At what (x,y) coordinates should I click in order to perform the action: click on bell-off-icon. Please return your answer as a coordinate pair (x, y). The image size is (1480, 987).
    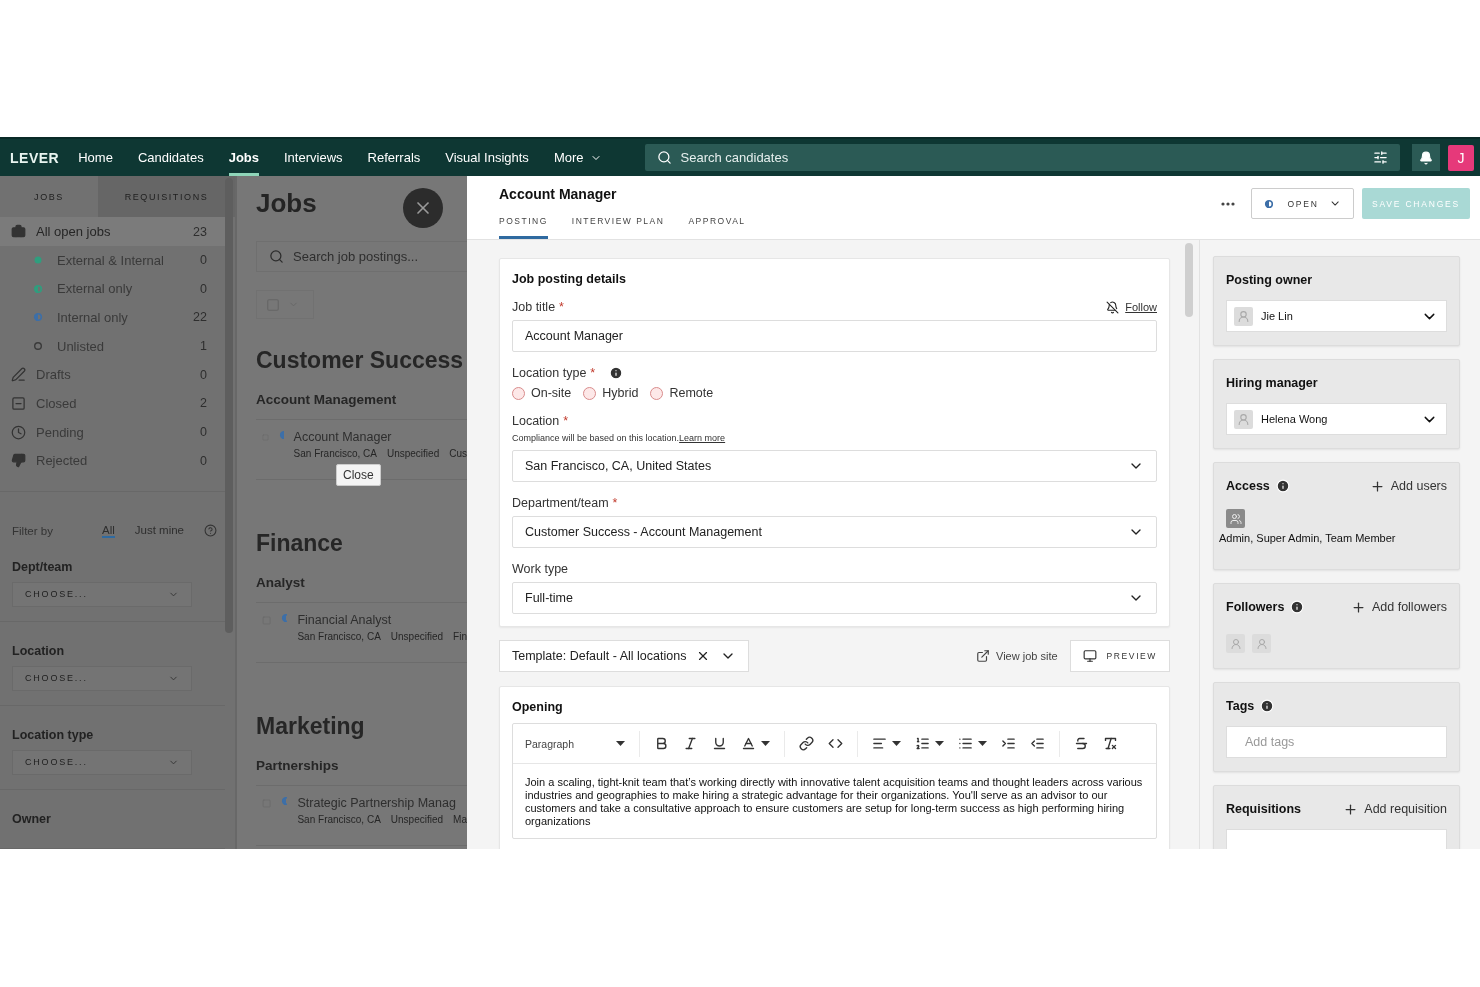
    Looking at the image, I should click on (1113, 307).